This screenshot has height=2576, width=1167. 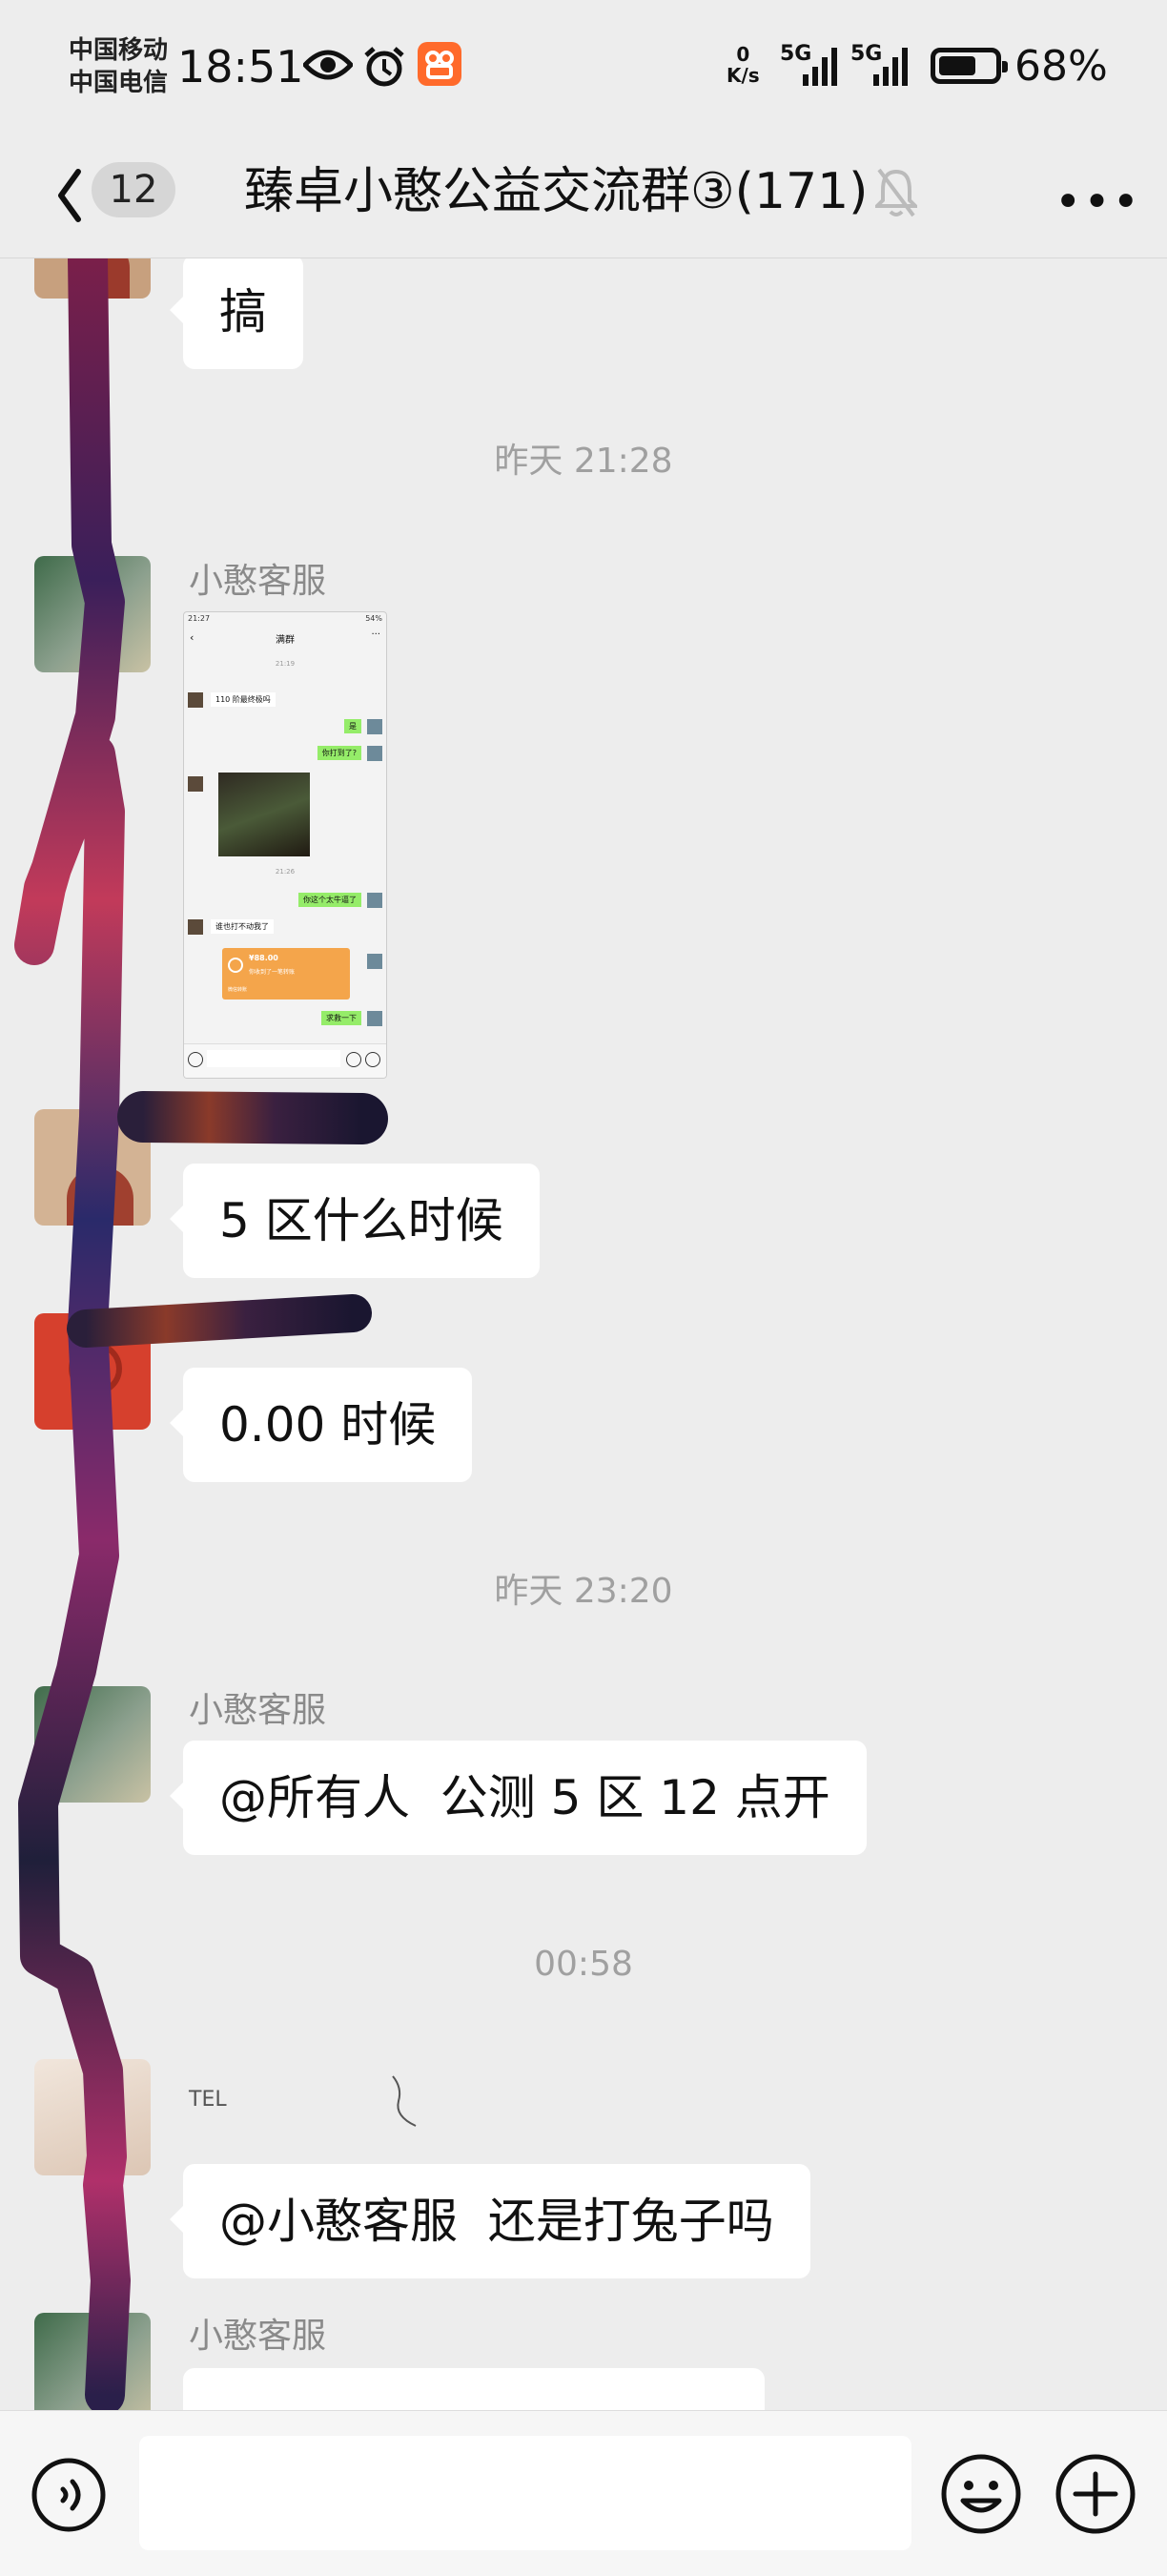 What do you see at coordinates (272, 972) in the screenshot?
I see `shot-transfer-note: 你收到了一笔转账` at bounding box center [272, 972].